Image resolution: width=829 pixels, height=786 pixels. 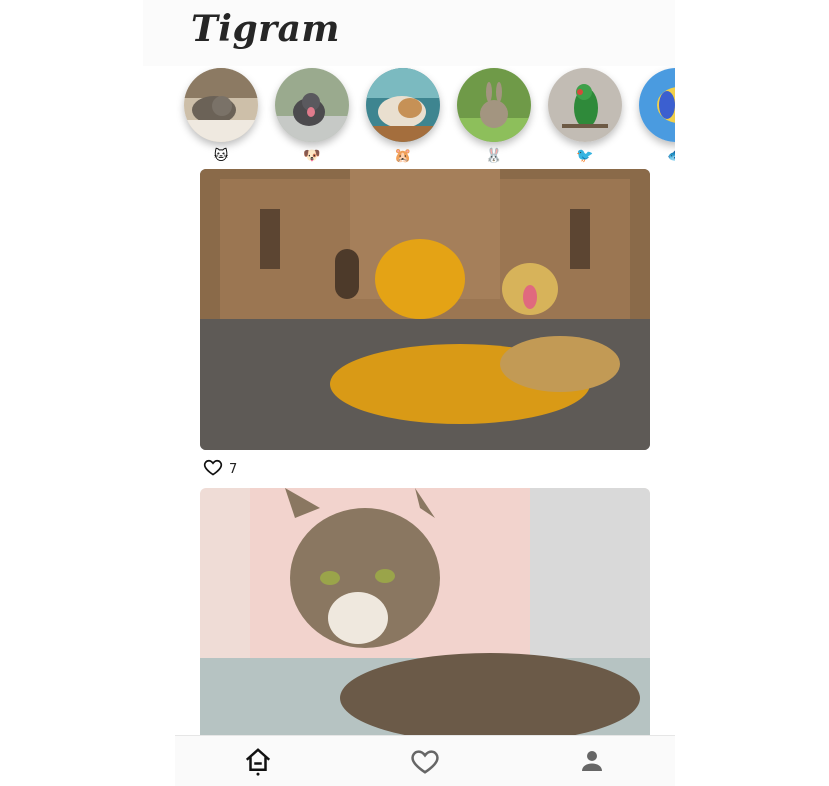 What do you see at coordinates (592, 761) in the screenshot?
I see `profile-icon` at bounding box center [592, 761].